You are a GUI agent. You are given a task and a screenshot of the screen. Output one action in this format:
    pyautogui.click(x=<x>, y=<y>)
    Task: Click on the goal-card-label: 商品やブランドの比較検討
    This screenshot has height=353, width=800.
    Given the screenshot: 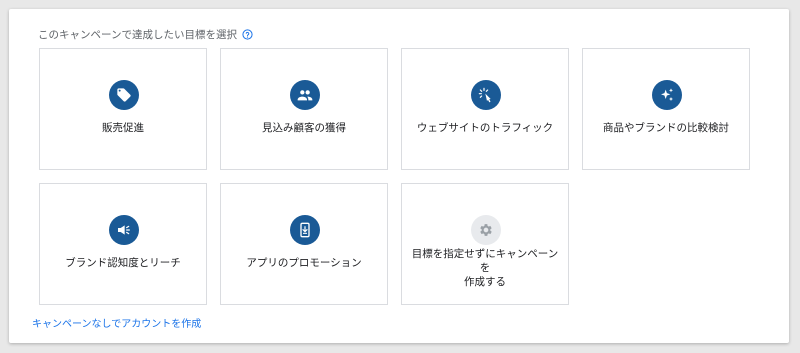 What is the action you would take?
    pyautogui.click(x=666, y=128)
    